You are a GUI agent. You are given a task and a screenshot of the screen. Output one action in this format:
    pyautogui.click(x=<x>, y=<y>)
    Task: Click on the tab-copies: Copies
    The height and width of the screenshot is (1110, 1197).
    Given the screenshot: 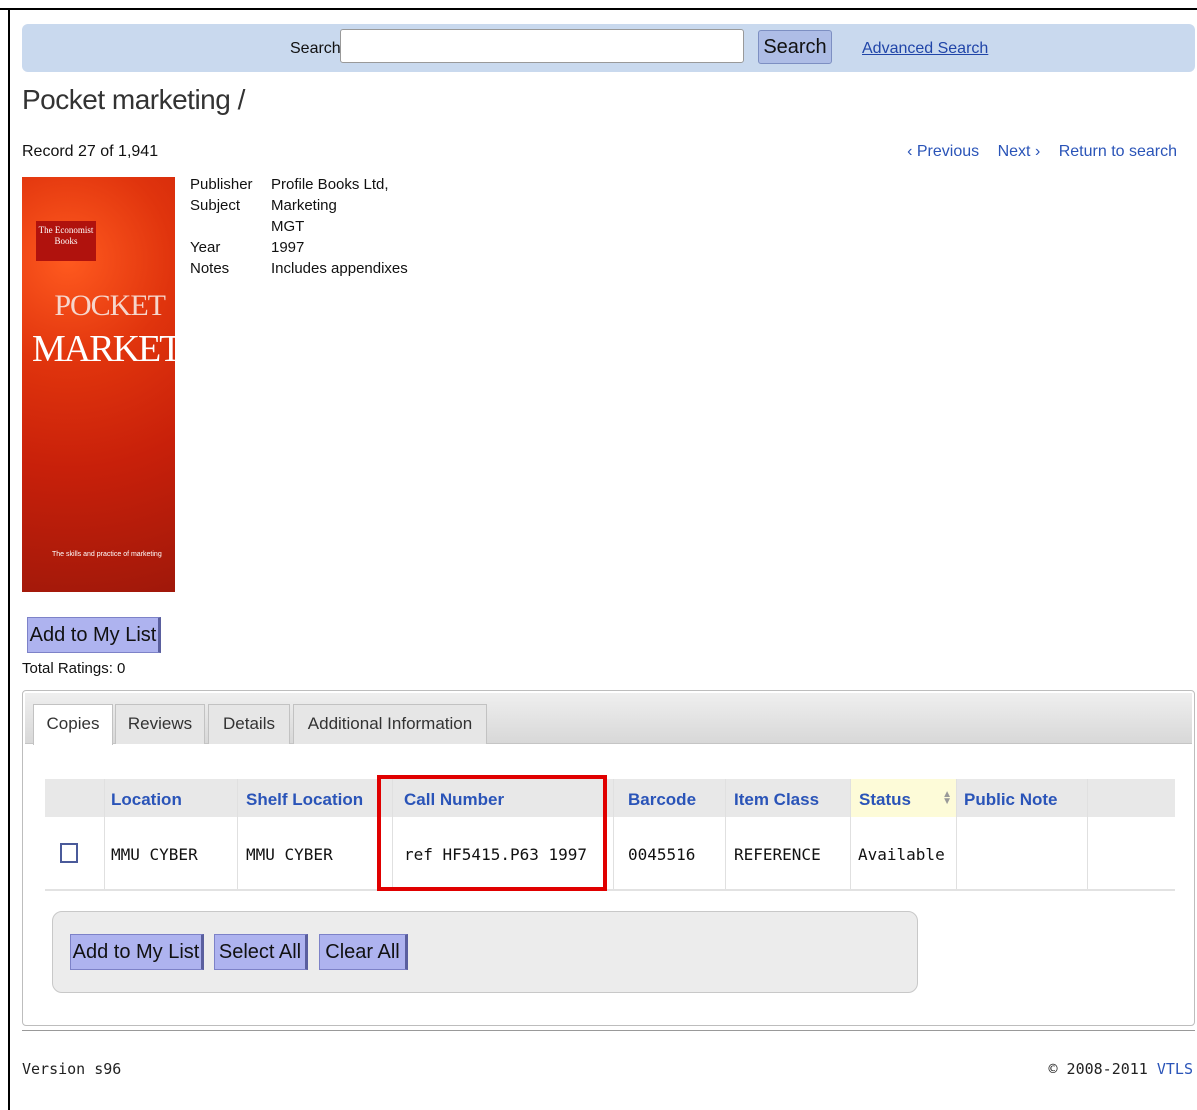 What is the action you would take?
    pyautogui.click(x=73, y=724)
    